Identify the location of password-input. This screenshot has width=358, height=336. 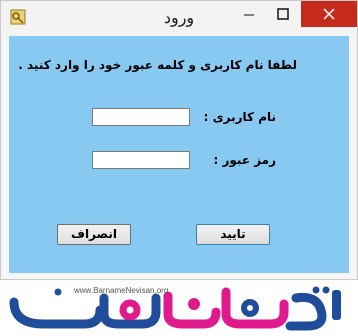
(141, 160).